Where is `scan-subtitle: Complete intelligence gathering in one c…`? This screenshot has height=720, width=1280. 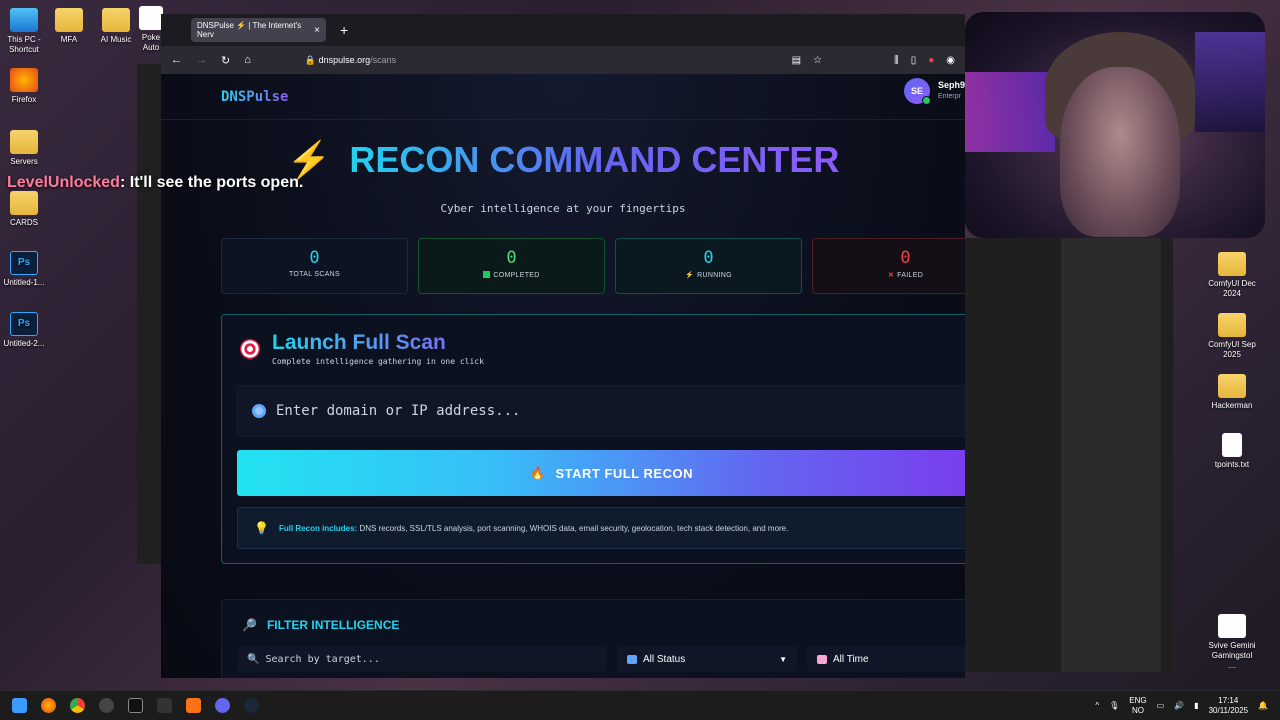
scan-subtitle: Complete intelligence gathering in one c… is located at coordinates (378, 361).